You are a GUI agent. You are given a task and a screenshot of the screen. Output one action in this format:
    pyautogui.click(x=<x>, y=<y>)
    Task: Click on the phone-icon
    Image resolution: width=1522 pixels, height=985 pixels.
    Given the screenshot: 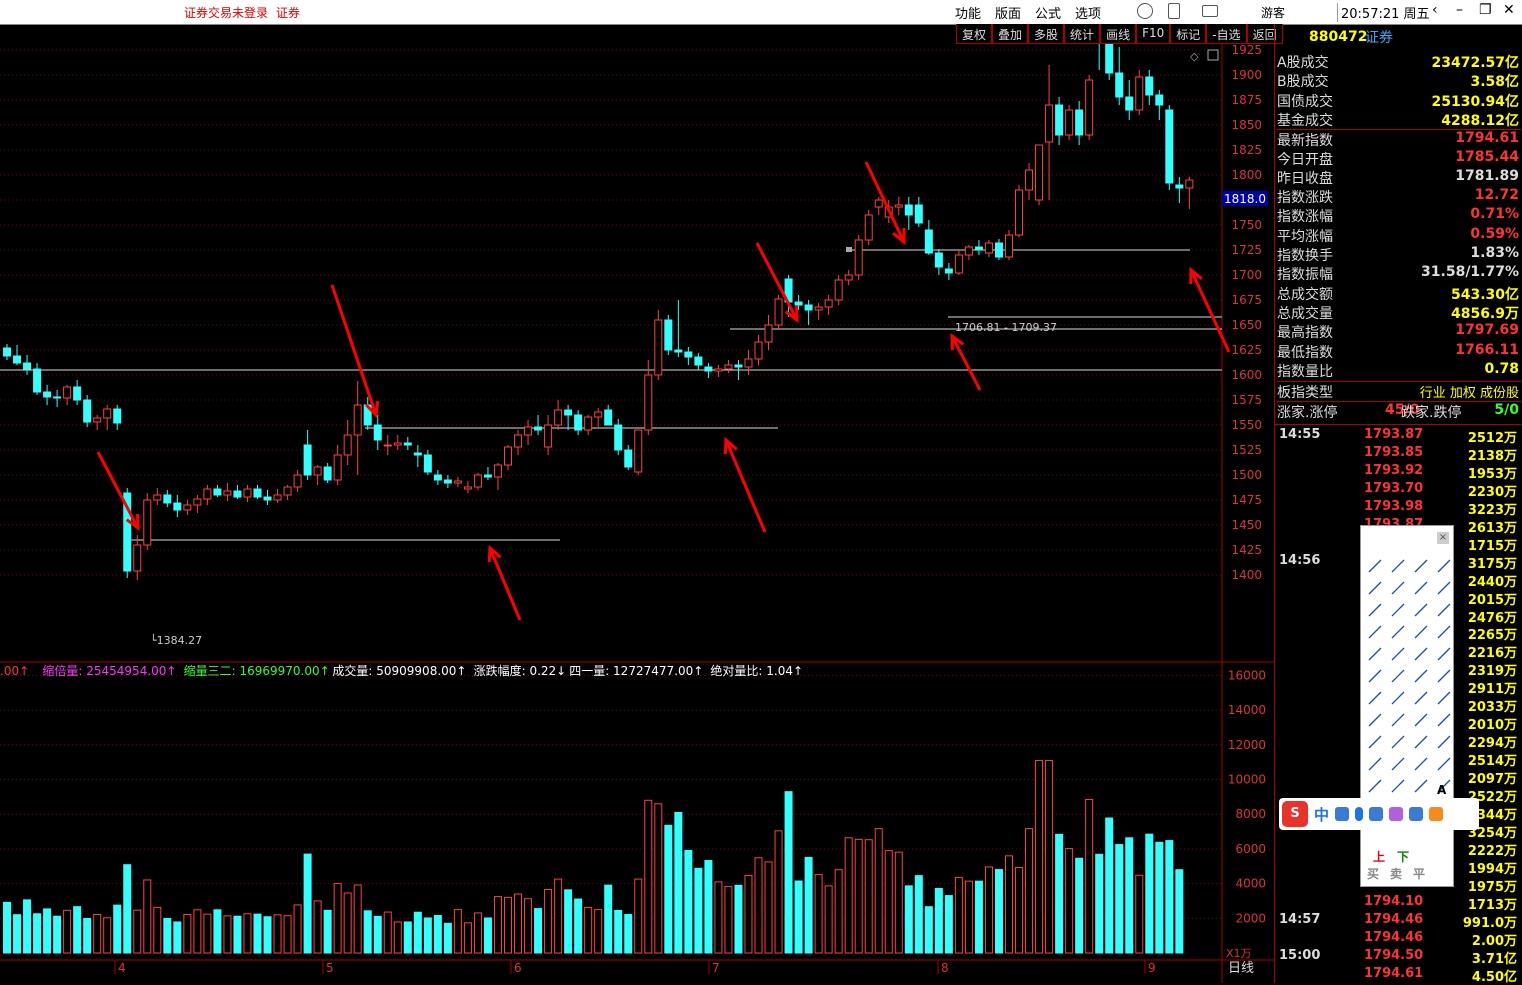 What is the action you would take?
    pyautogui.click(x=1174, y=11)
    